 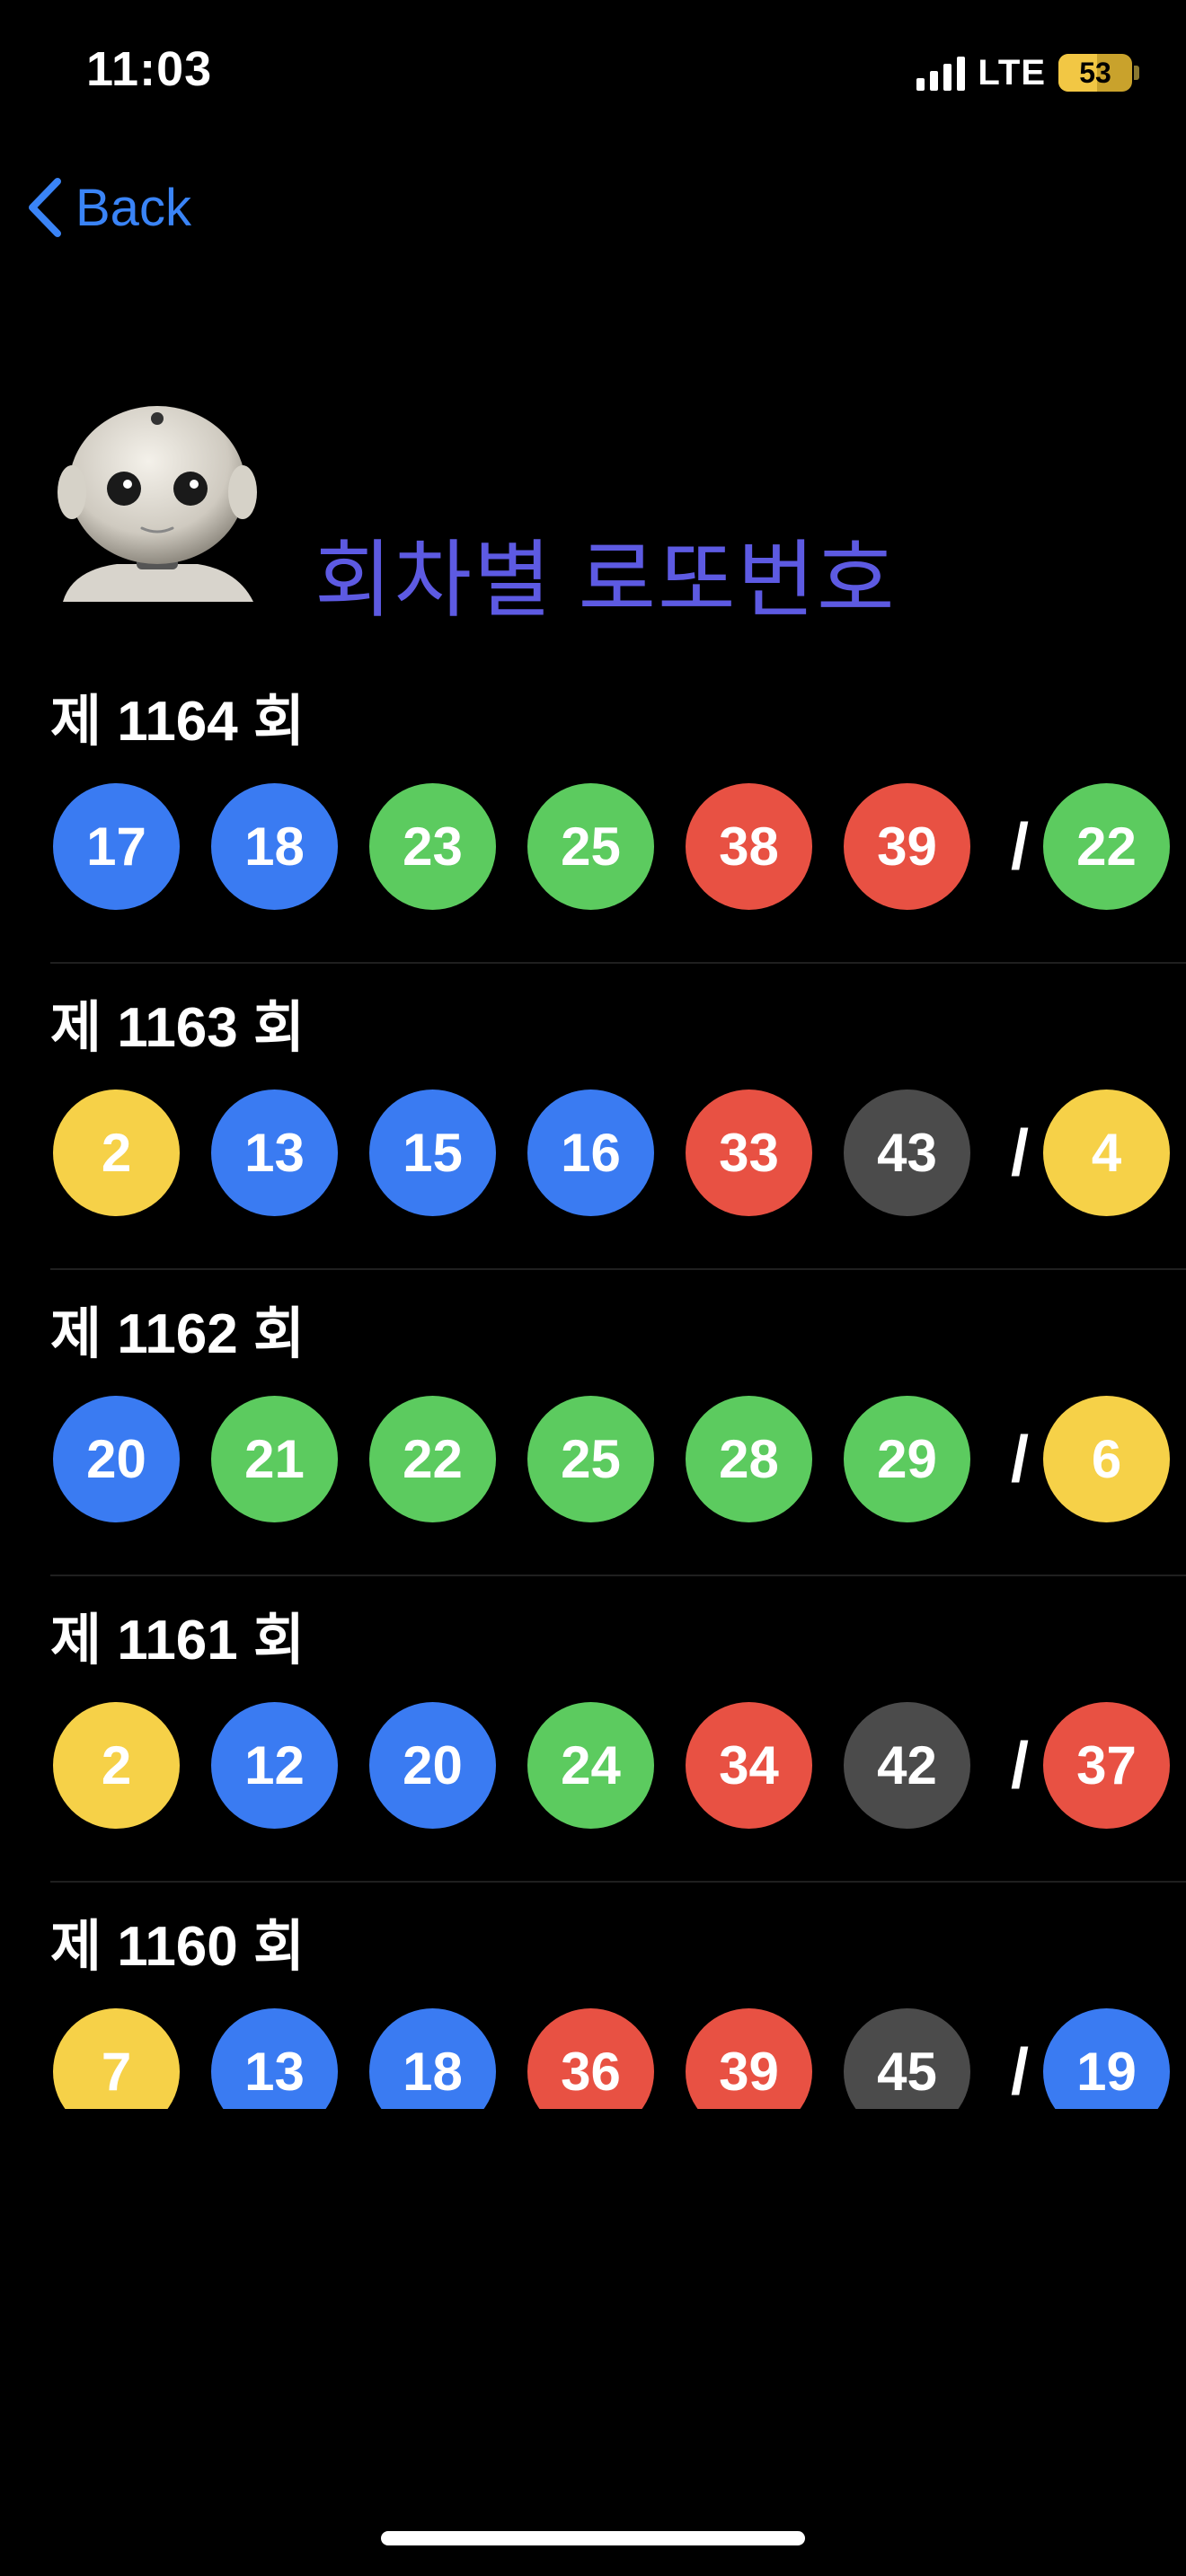 What do you see at coordinates (611, 511) in the screenshot?
I see `page-header: 회차별 로또번호` at bounding box center [611, 511].